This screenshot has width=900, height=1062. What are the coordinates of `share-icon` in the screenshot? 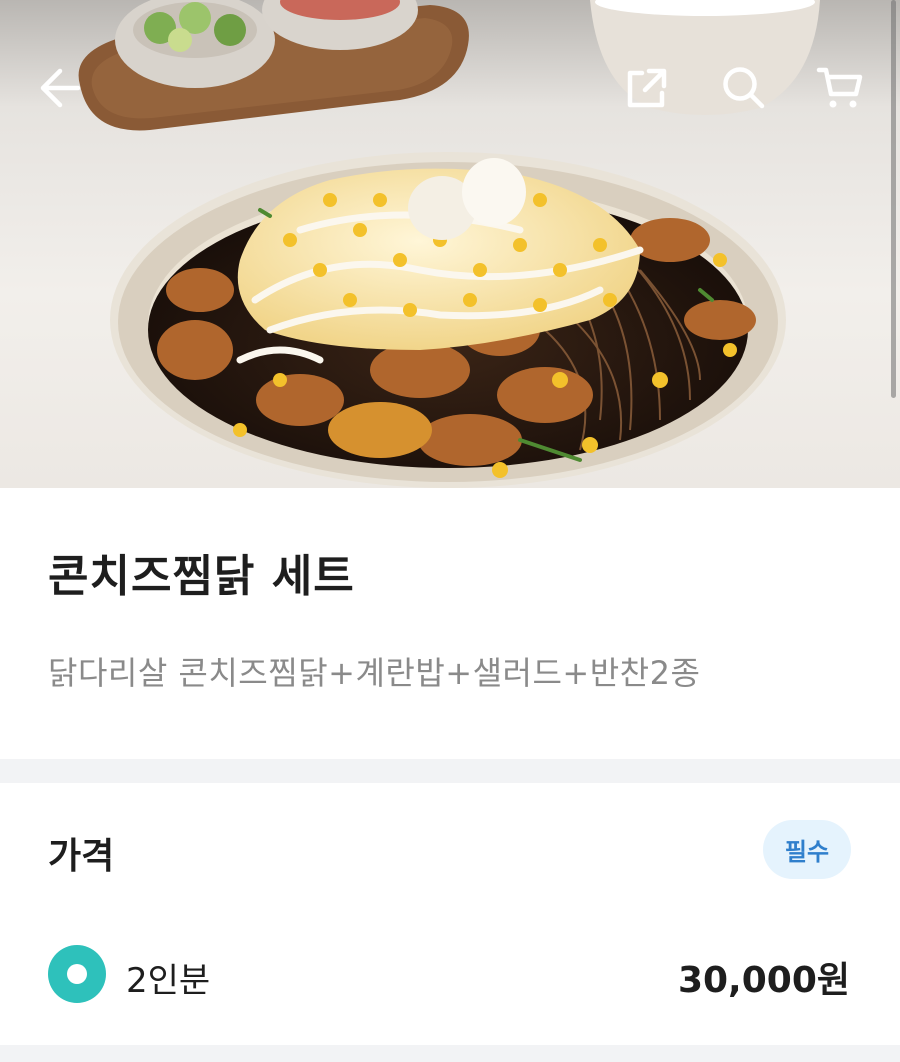 It's located at (647, 88).